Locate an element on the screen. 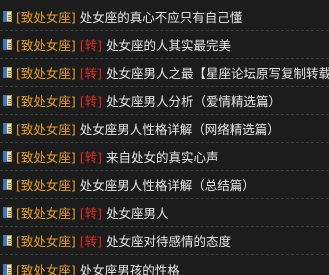  list-item: [致处女座] 处女座的真心不应只有自己懂 is located at coordinates (164, 17).